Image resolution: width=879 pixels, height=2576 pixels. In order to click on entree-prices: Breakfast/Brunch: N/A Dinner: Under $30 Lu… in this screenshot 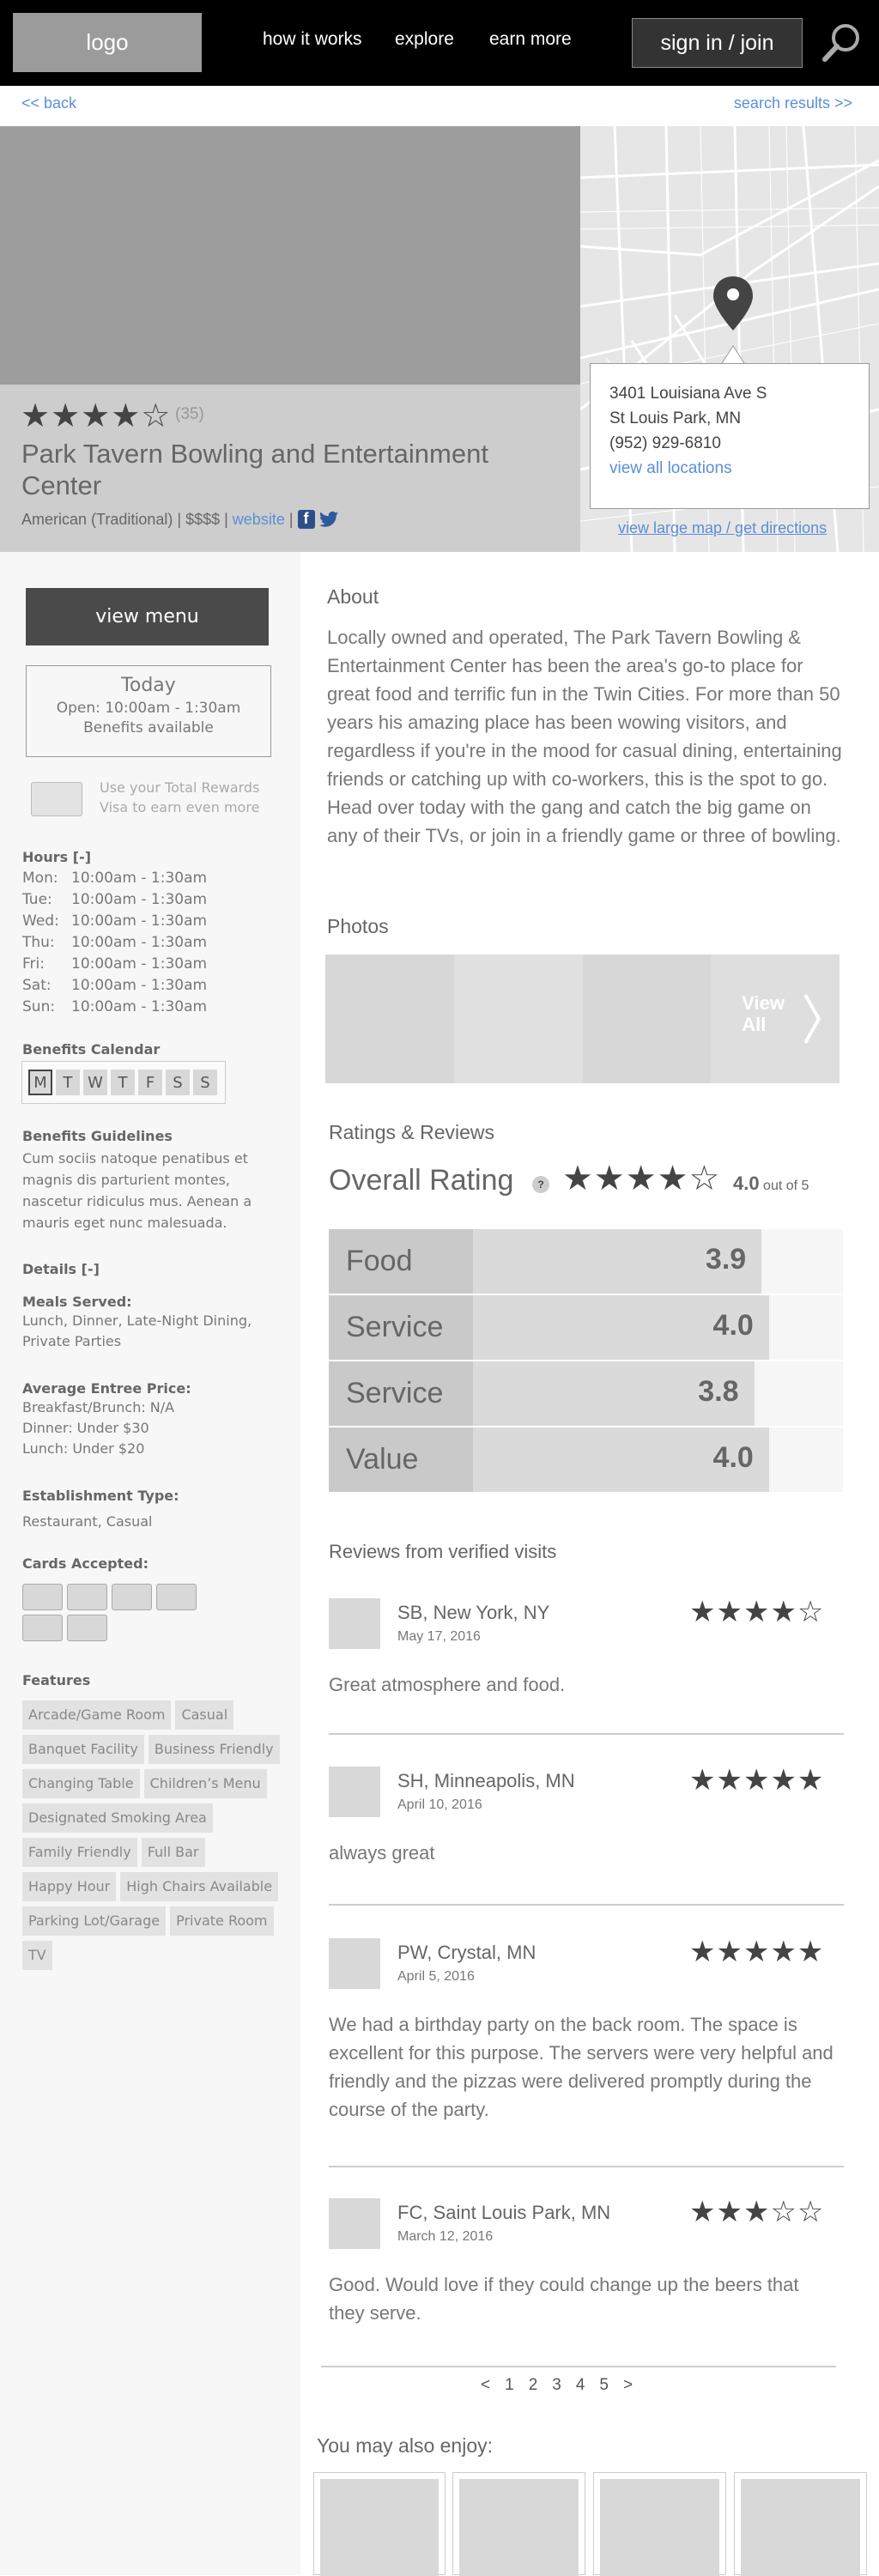, I will do `click(98, 1428)`.